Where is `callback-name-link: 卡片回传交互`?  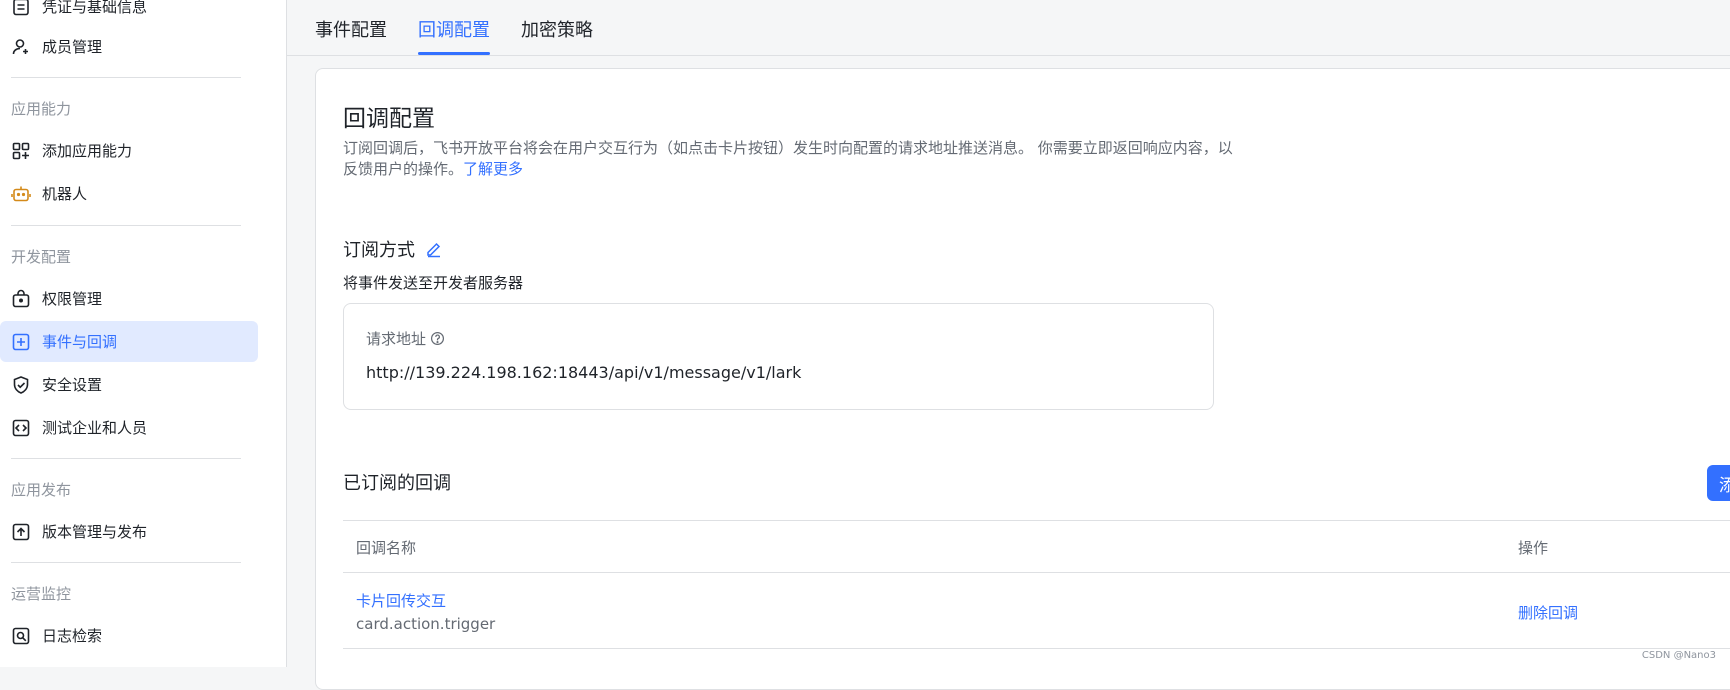
callback-name-link: 卡片回传交互 is located at coordinates (401, 600).